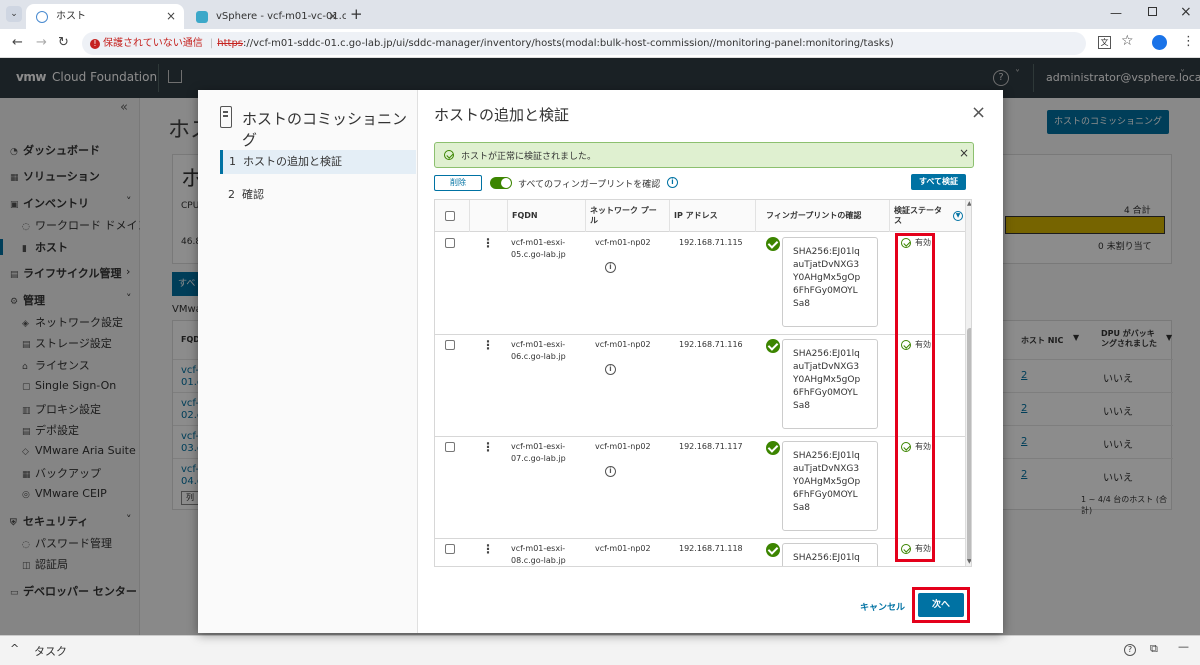  Describe the element at coordinates (318, 195) in the screenshot. I see `wizard-step-review: 2 確認` at that location.